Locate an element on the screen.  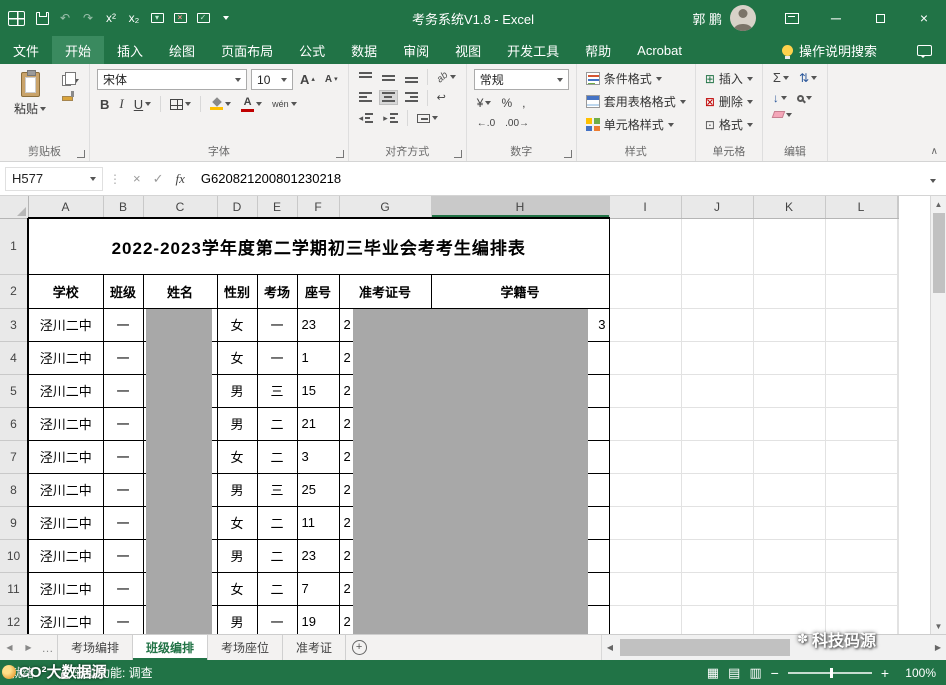
cell-school-4: 泾川二中 is located at coordinates (65, 357).